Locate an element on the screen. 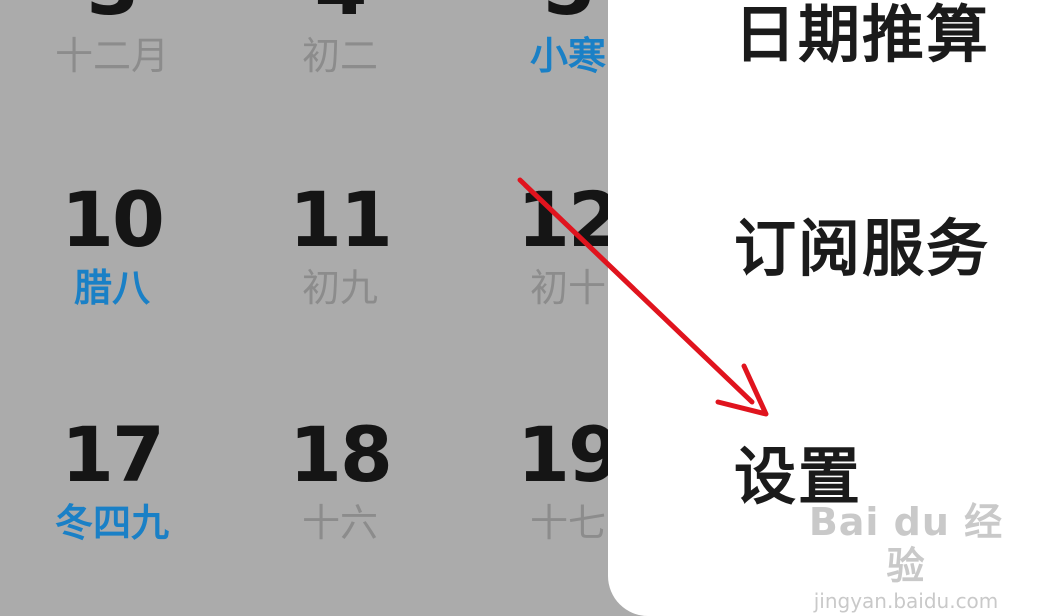 The width and height of the screenshot is (1056, 616). baidu-jingyan-watermark: Bai du 经验 jingyan.baidu.com is located at coordinates (906, 557).